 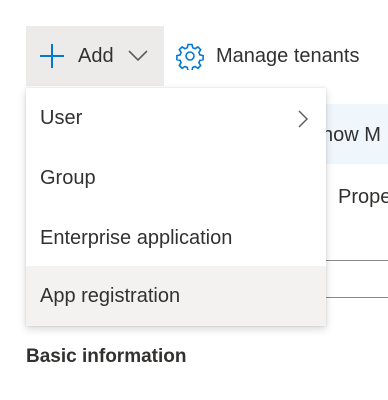 I want to click on menu-item-enterprise-application: Enterprise application, so click(x=176, y=238).